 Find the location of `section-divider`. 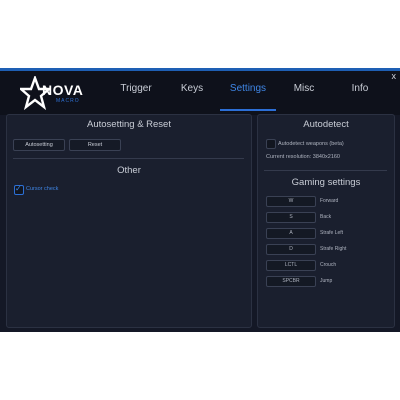

section-divider is located at coordinates (128, 158).